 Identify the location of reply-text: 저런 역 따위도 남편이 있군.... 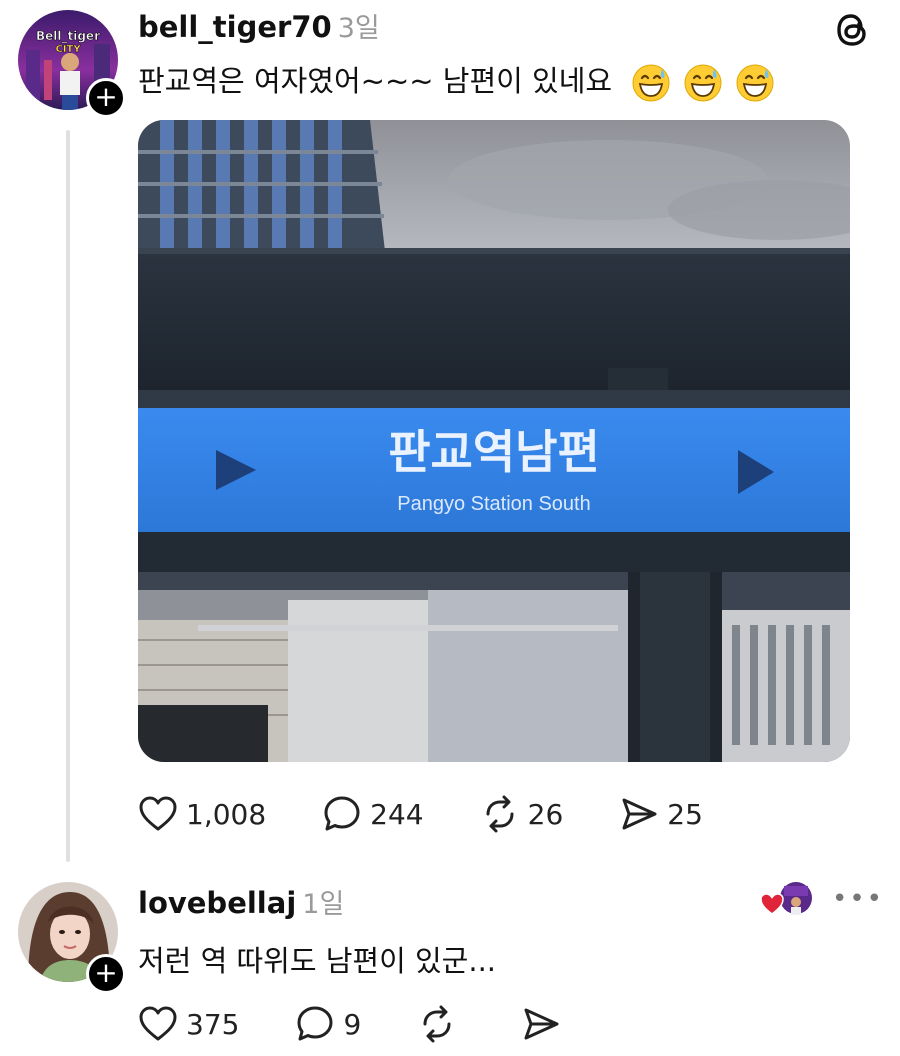
(317, 961).